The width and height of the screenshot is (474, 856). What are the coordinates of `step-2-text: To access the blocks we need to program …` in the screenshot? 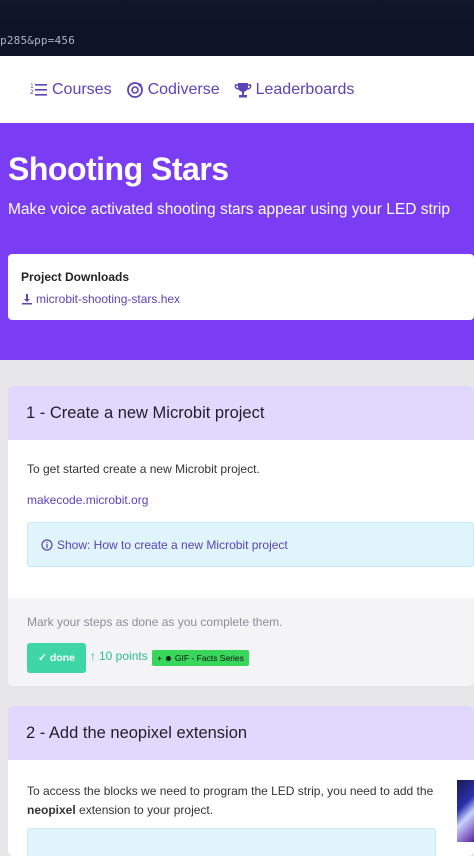 It's located at (242, 801).